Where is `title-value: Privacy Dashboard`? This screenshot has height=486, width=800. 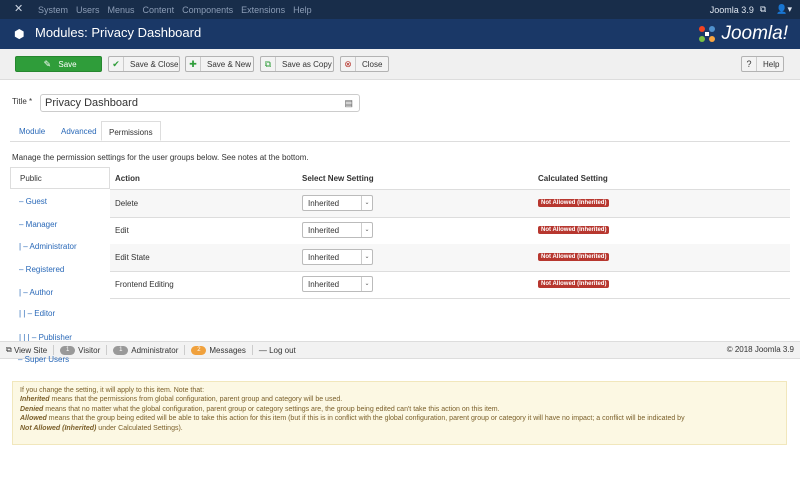
title-value: Privacy Dashboard is located at coordinates (91, 103).